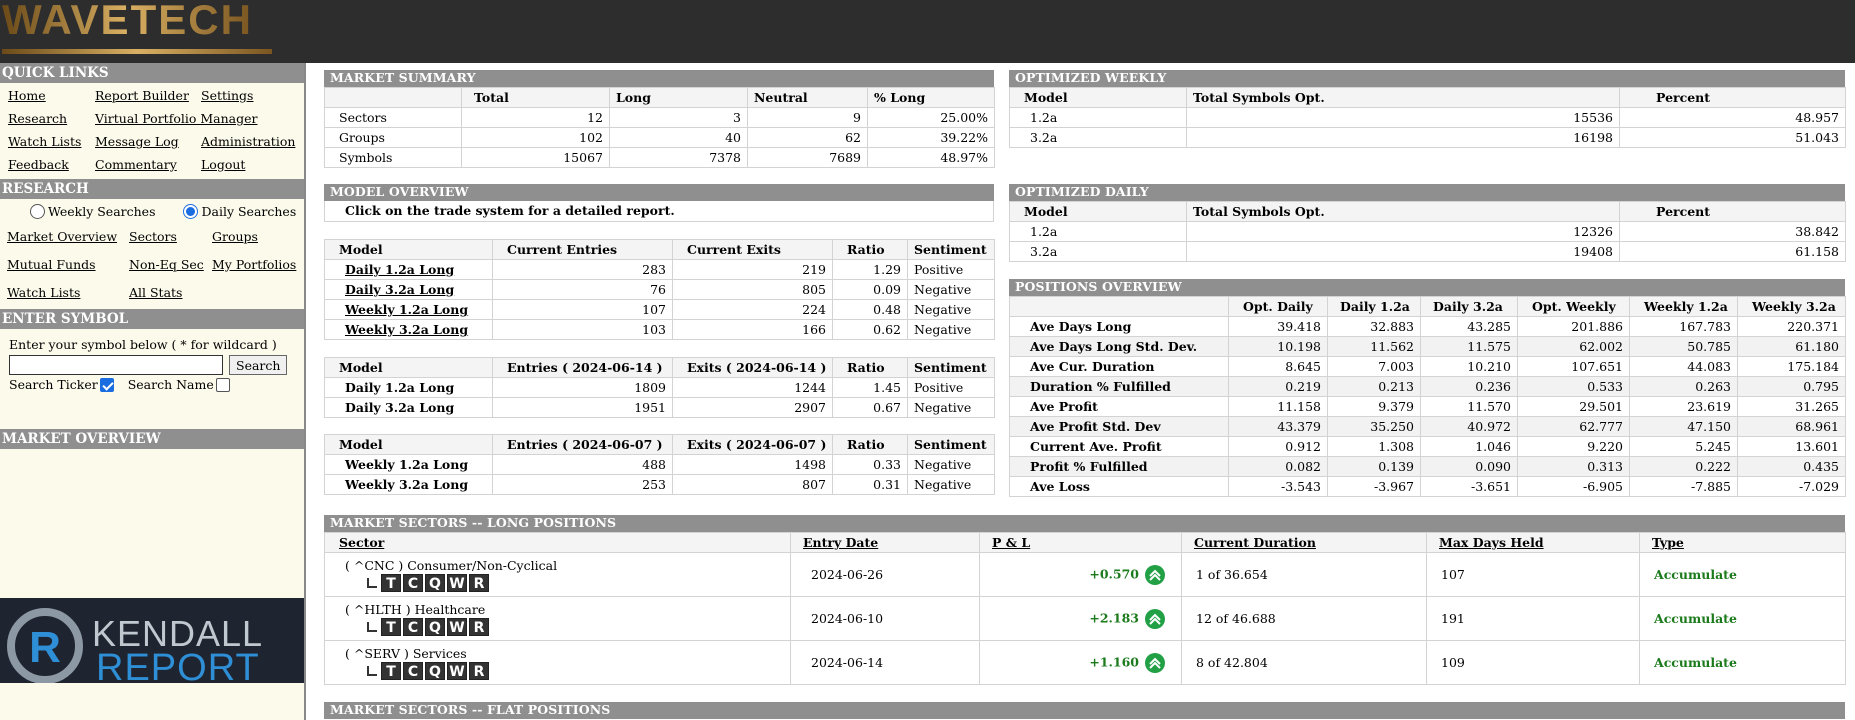 The width and height of the screenshot is (1855, 720). What do you see at coordinates (51, 119) in the screenshot?
I see `link-research: Research` at bounding box center [51, 119].